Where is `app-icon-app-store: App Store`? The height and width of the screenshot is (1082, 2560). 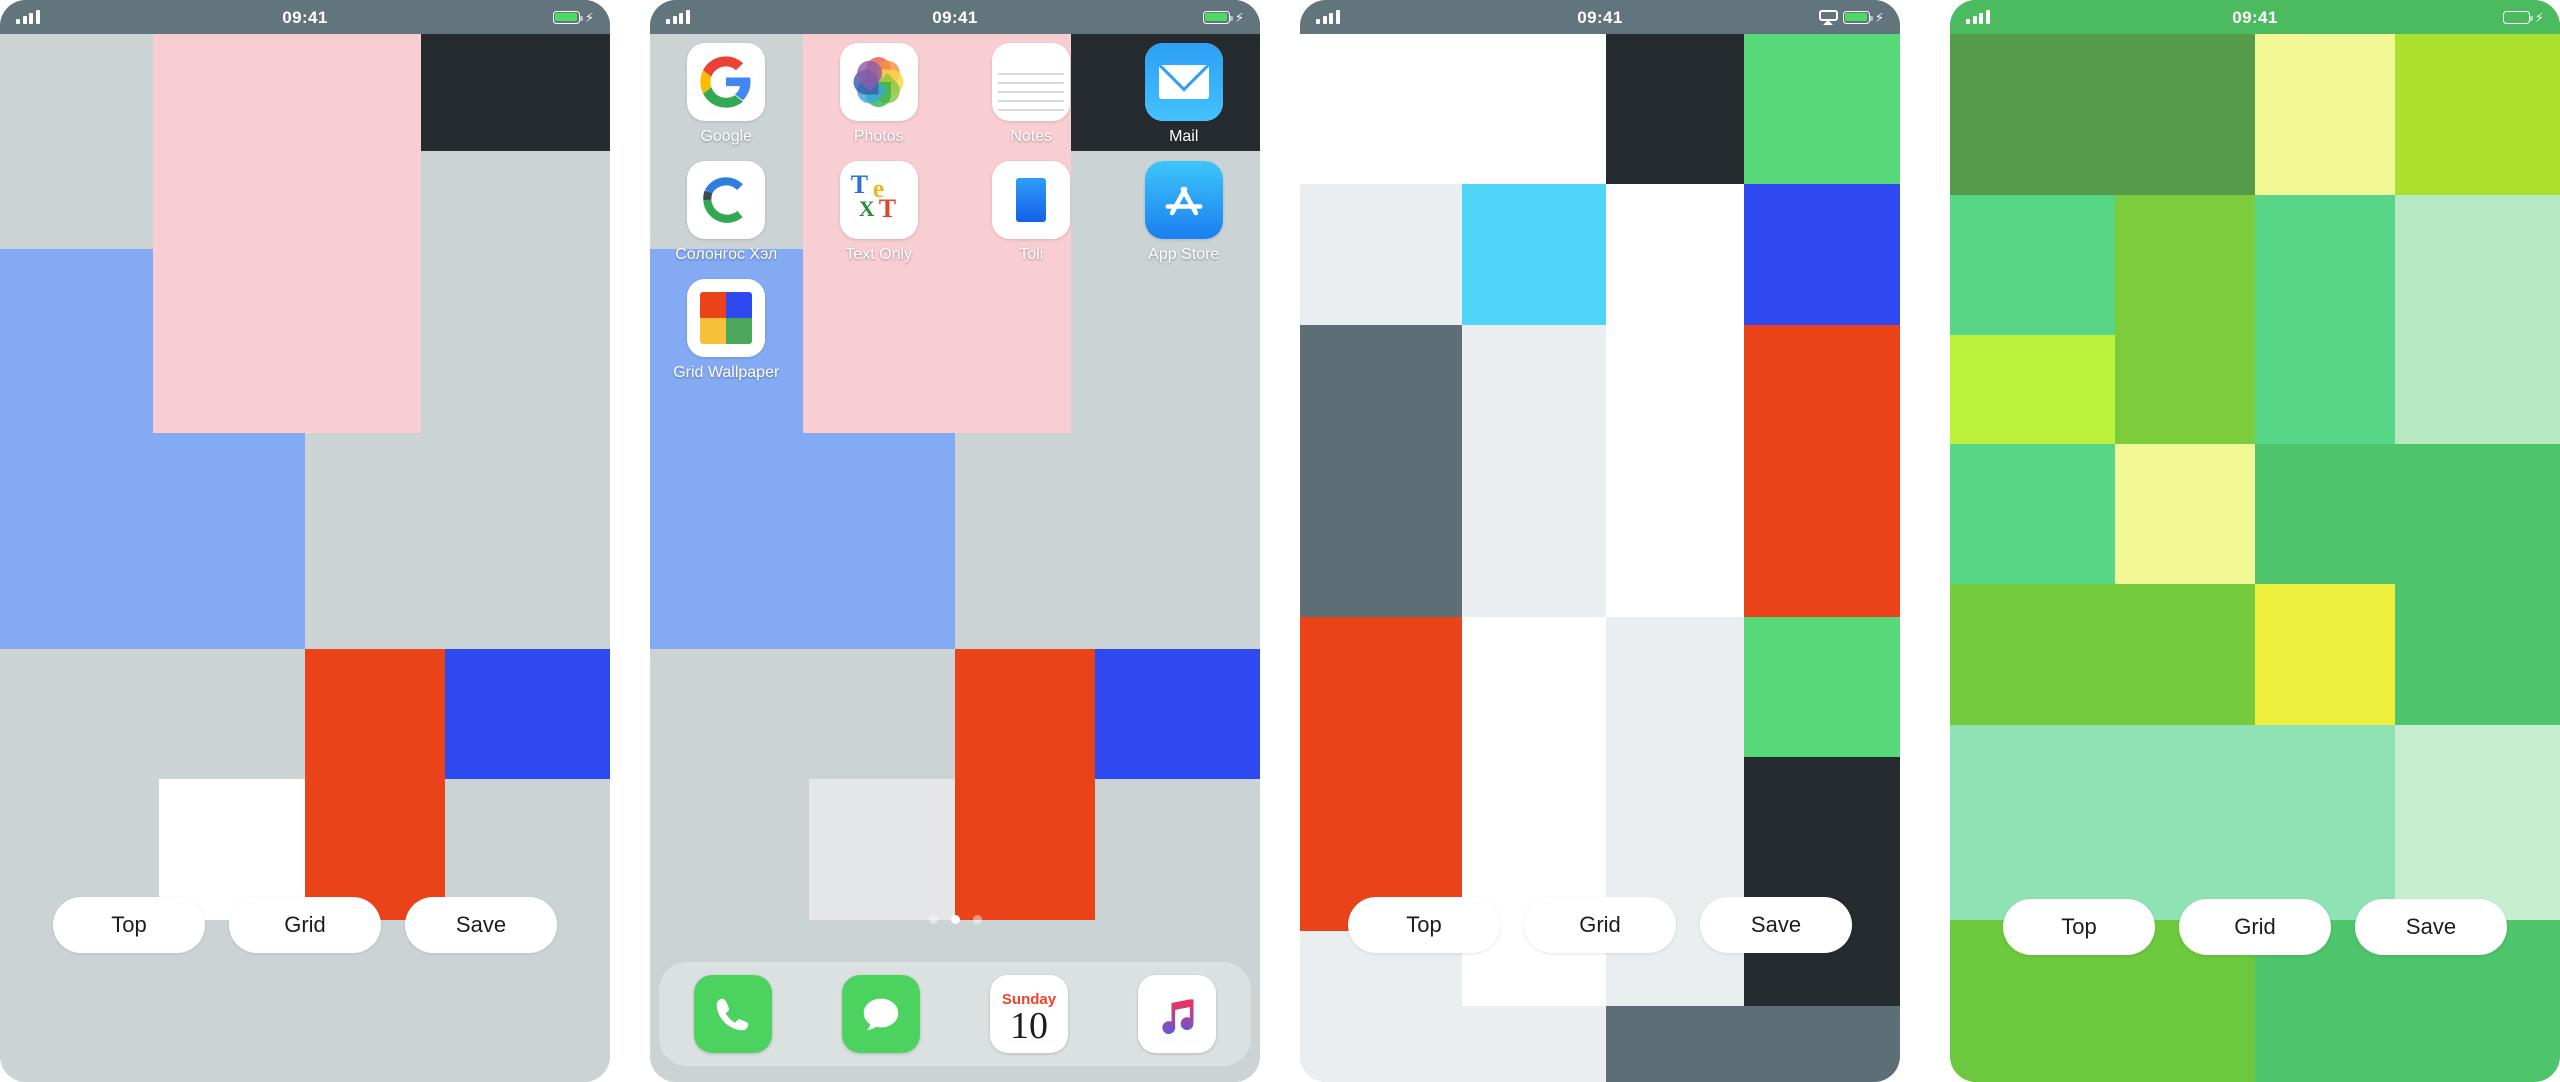 app-icon-app-store: App Store is located at coordinates (1184, 208).